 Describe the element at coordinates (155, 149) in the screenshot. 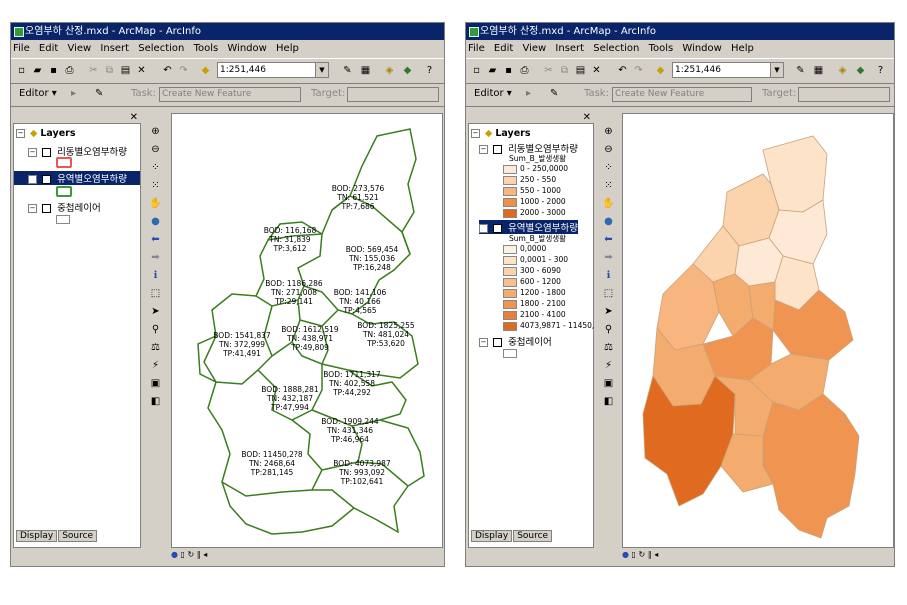

I see `zoom-out-icon: ⊖` at that location.